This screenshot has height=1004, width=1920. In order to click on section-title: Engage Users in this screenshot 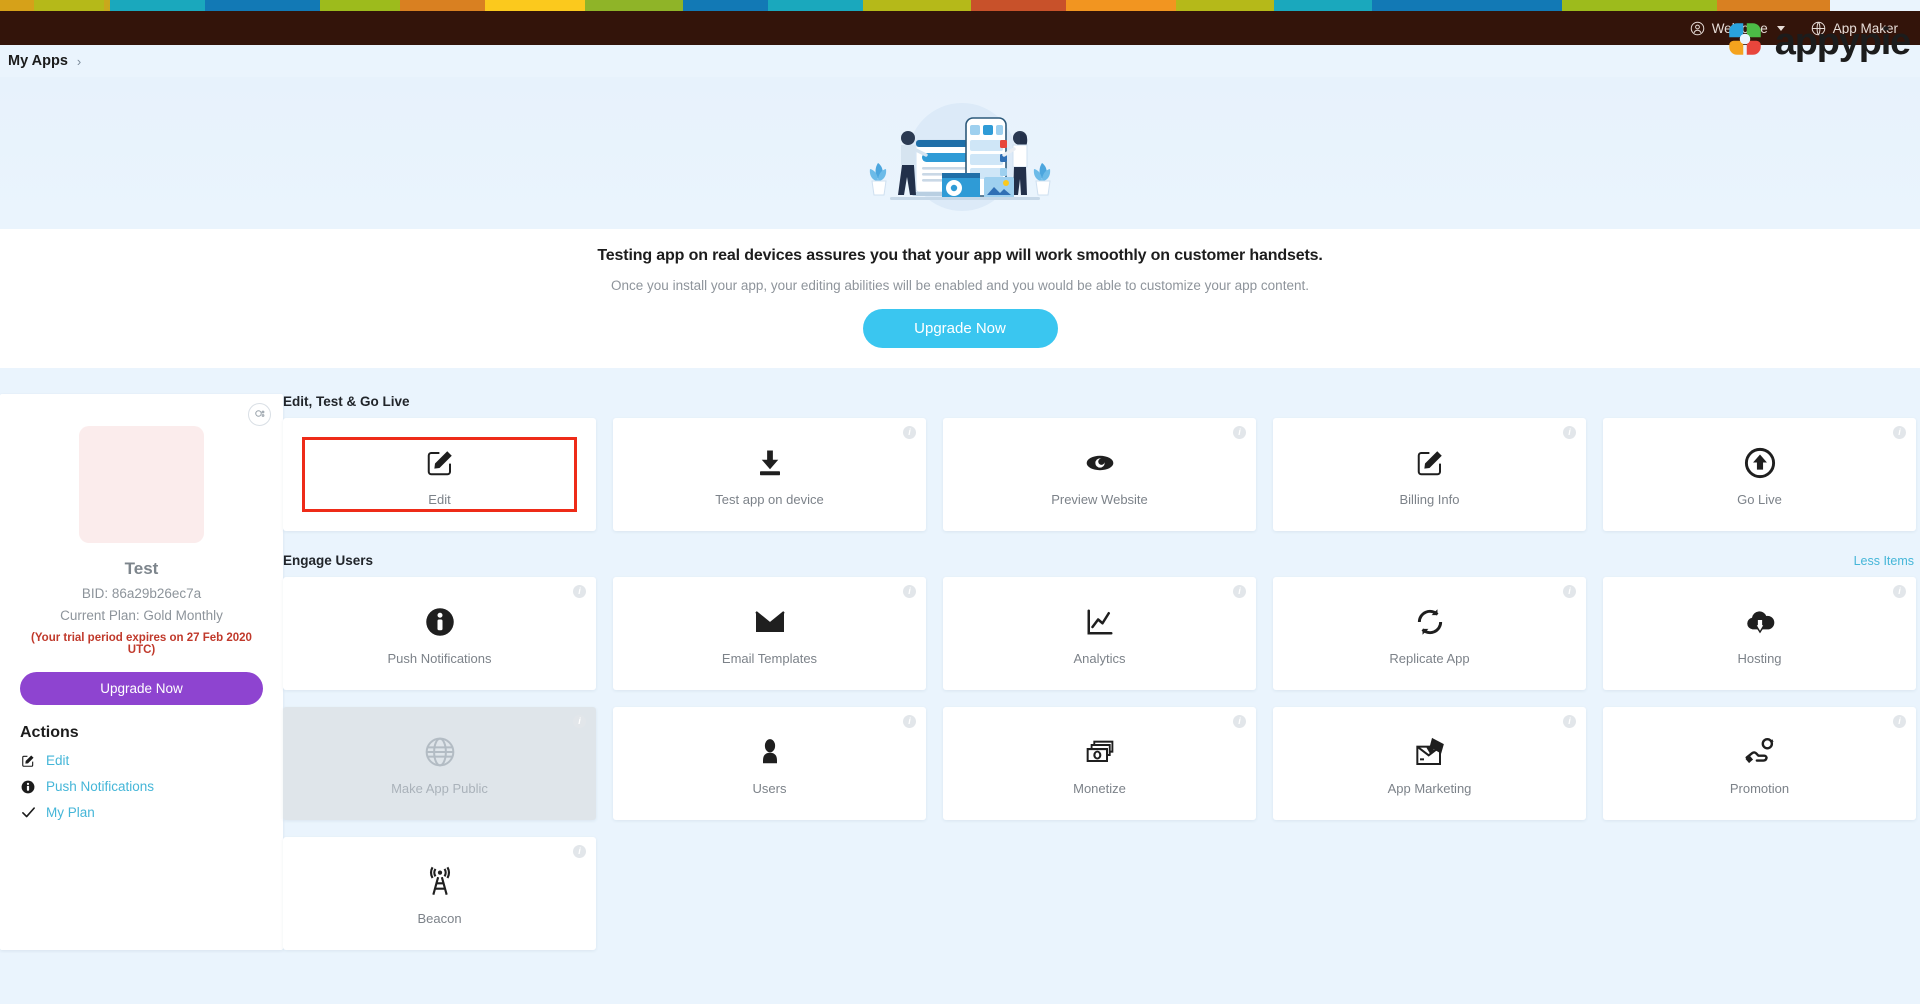, I will do `click(328, 560)`.